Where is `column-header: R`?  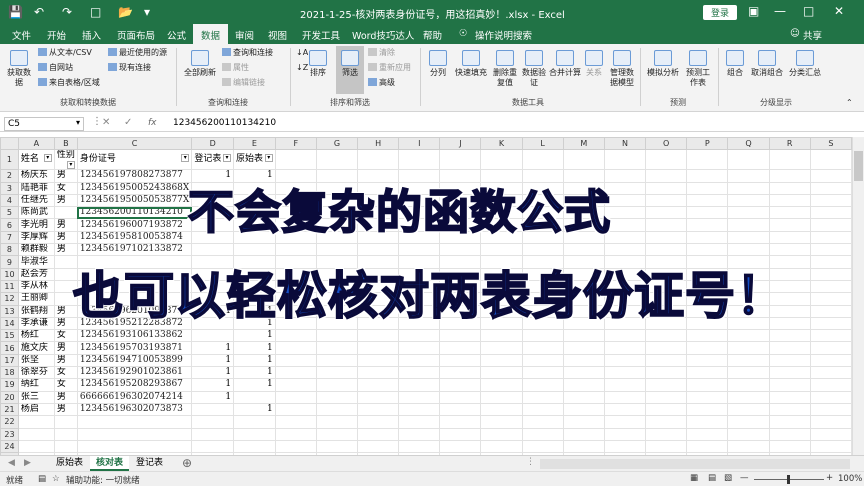 column-header: R is located at coordinates (789, 144).